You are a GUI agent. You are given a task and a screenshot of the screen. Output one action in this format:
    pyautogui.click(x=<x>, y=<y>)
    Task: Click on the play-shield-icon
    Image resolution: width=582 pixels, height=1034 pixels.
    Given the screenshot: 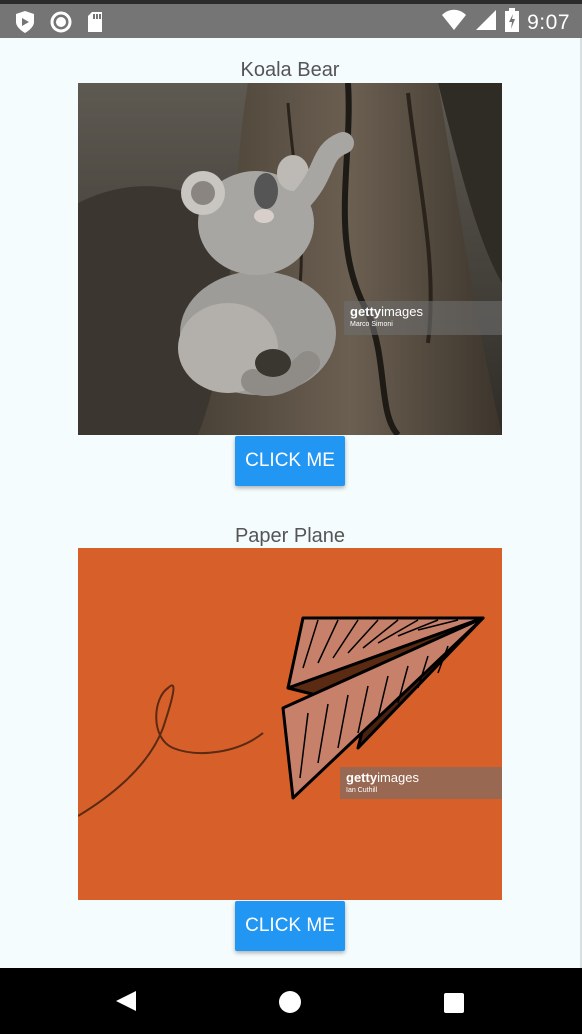 What is the action you would take?
    pyautogui.click(x=25, y=24)
    